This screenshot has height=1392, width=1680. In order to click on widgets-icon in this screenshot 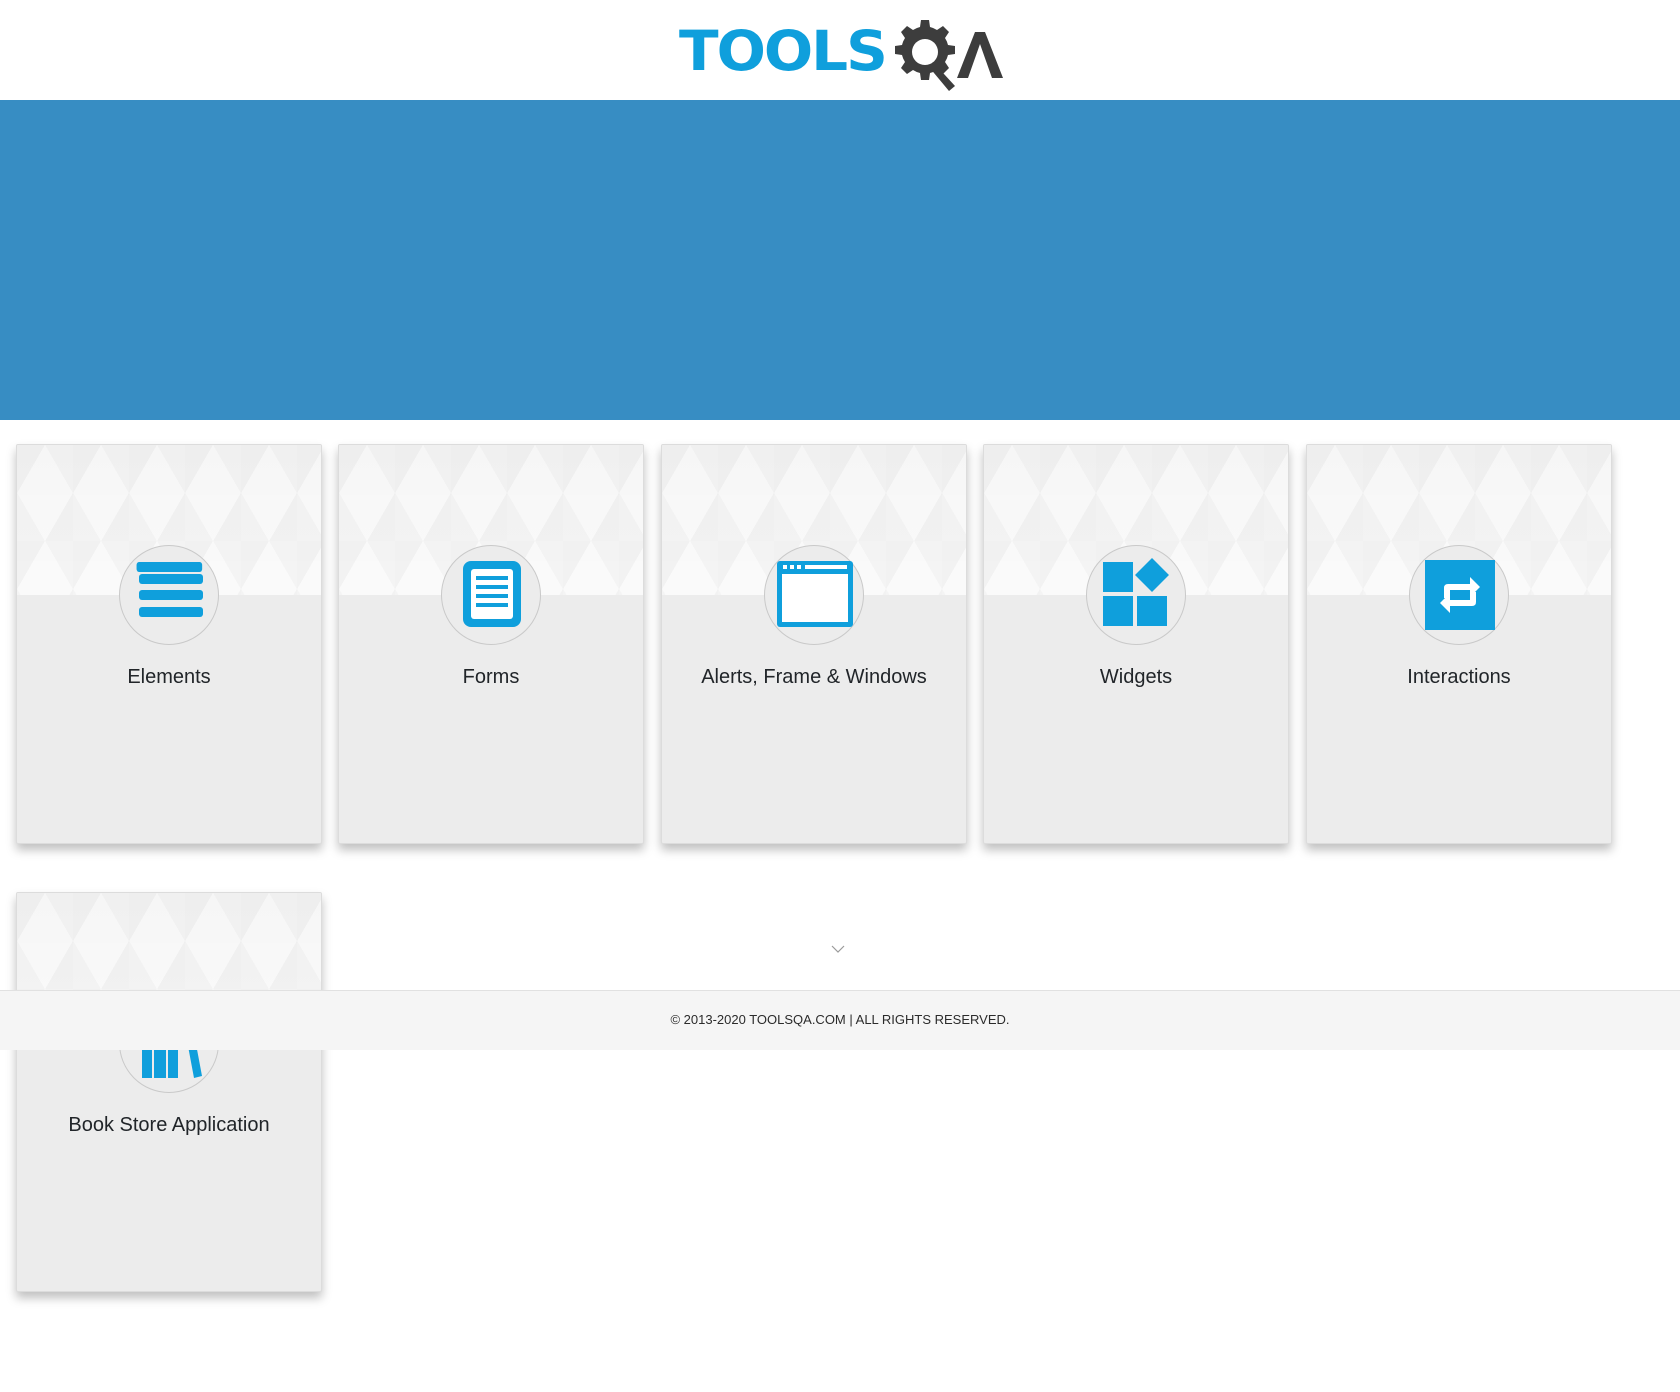, I will do `click(1136, 592)`.